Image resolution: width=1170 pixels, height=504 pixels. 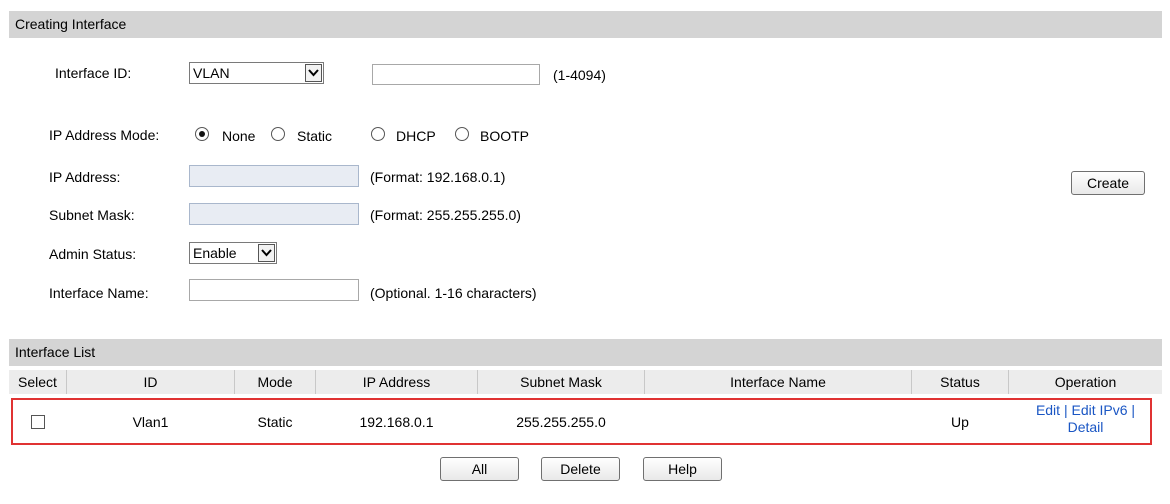 I want to click on subnet-mask-label: Subnet Mask:, so click(x=92, y=215).